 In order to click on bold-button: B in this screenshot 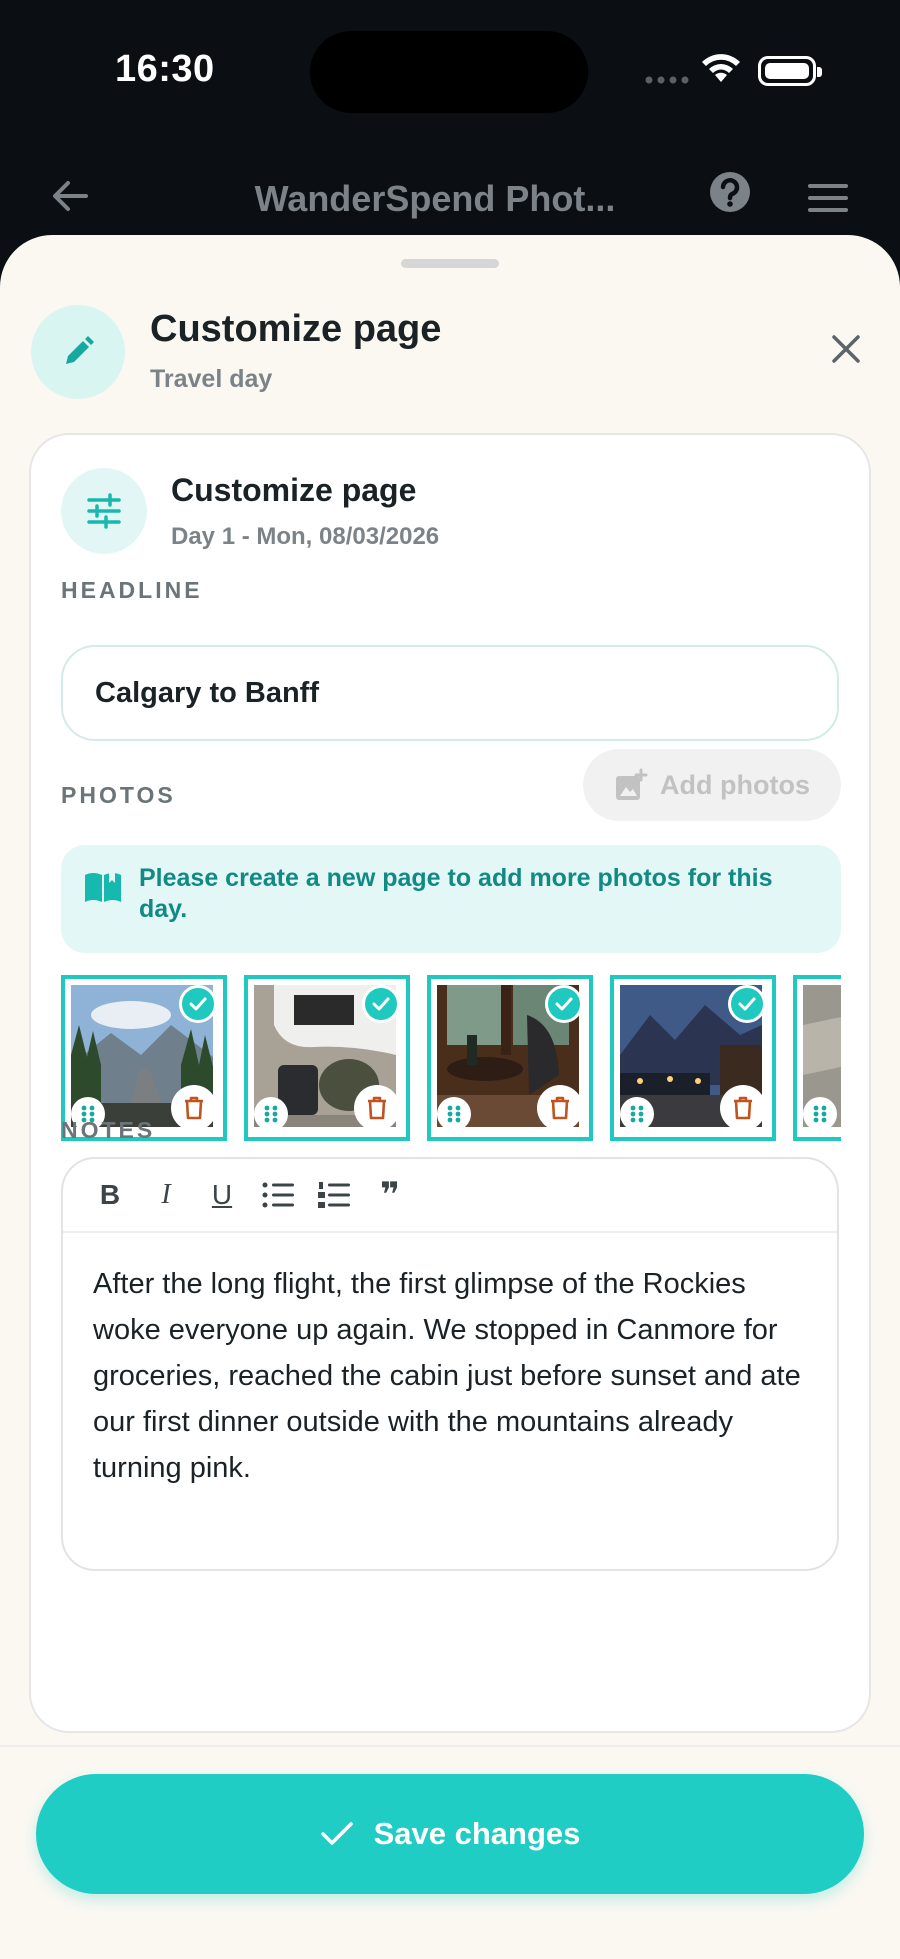, I will do `click(110, 1195)`.